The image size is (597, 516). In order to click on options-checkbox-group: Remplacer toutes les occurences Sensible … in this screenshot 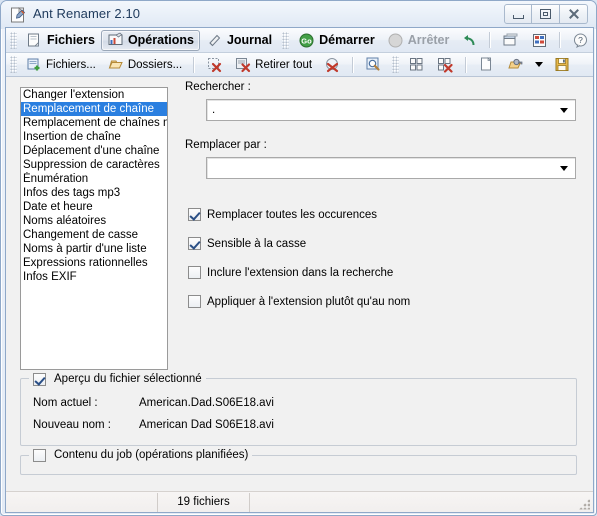, I will do `click(382, 258)`.